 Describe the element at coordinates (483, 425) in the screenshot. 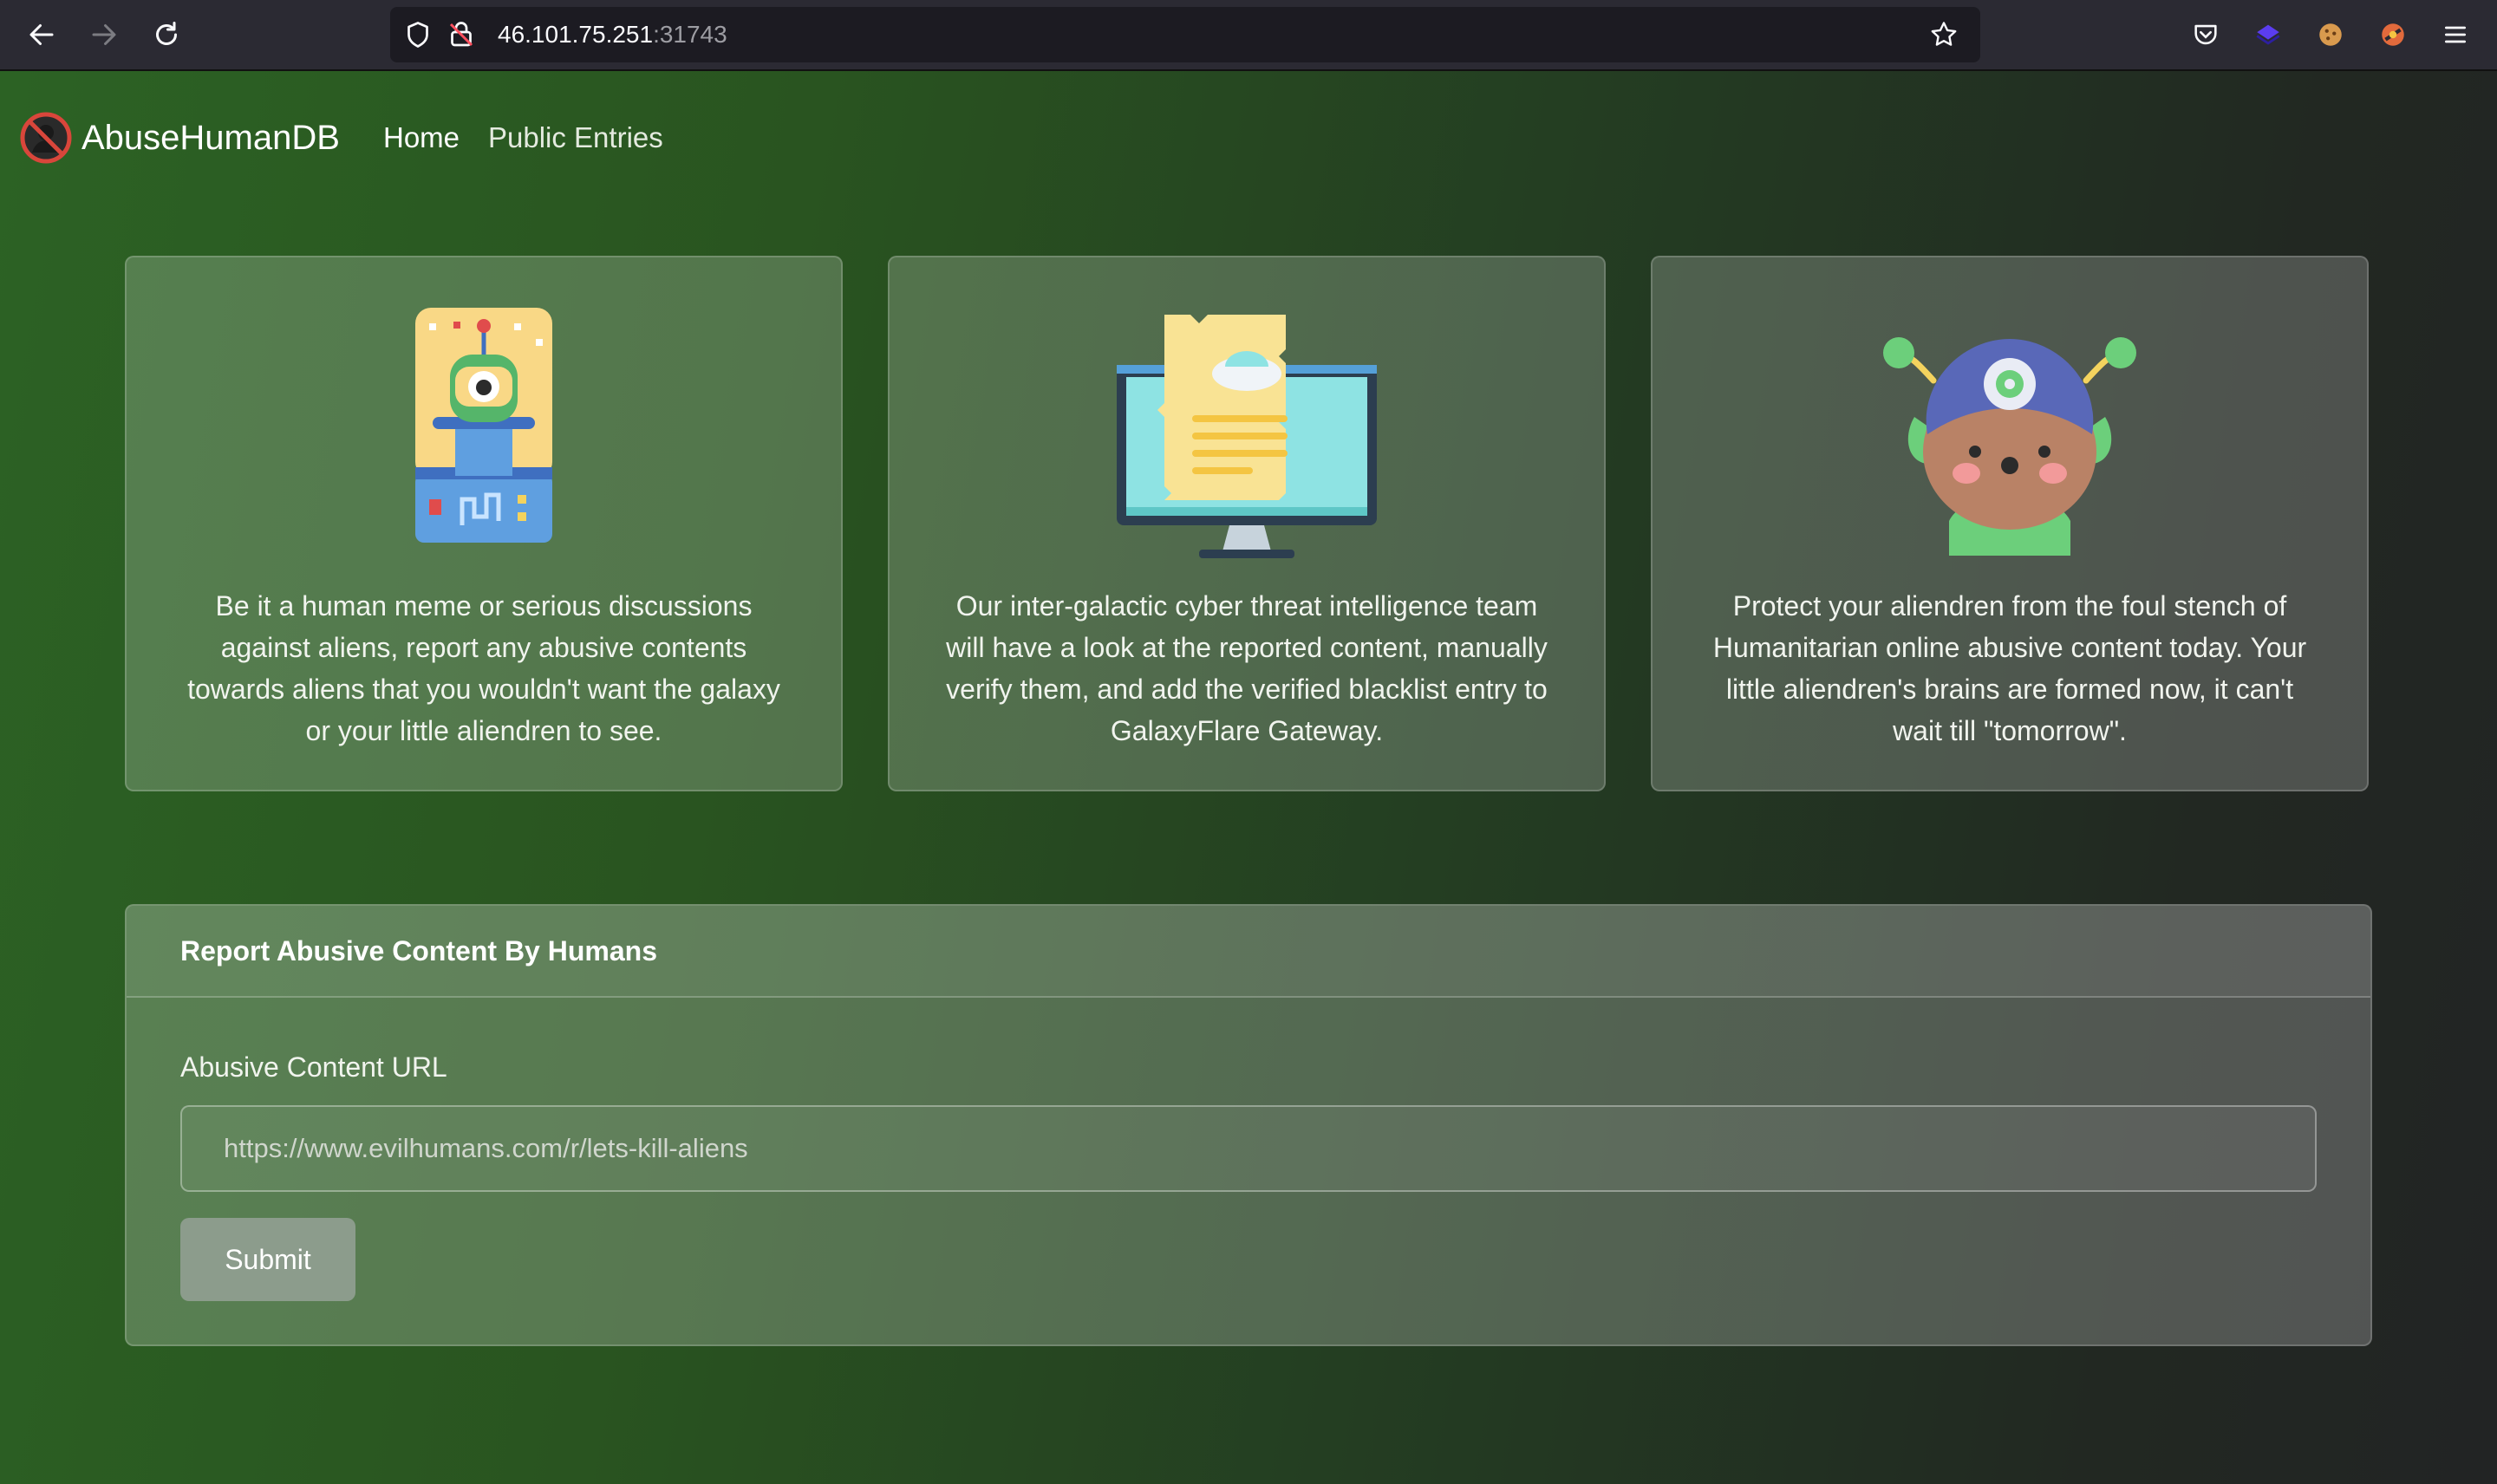

I see `alien-robot-icon` at that location.